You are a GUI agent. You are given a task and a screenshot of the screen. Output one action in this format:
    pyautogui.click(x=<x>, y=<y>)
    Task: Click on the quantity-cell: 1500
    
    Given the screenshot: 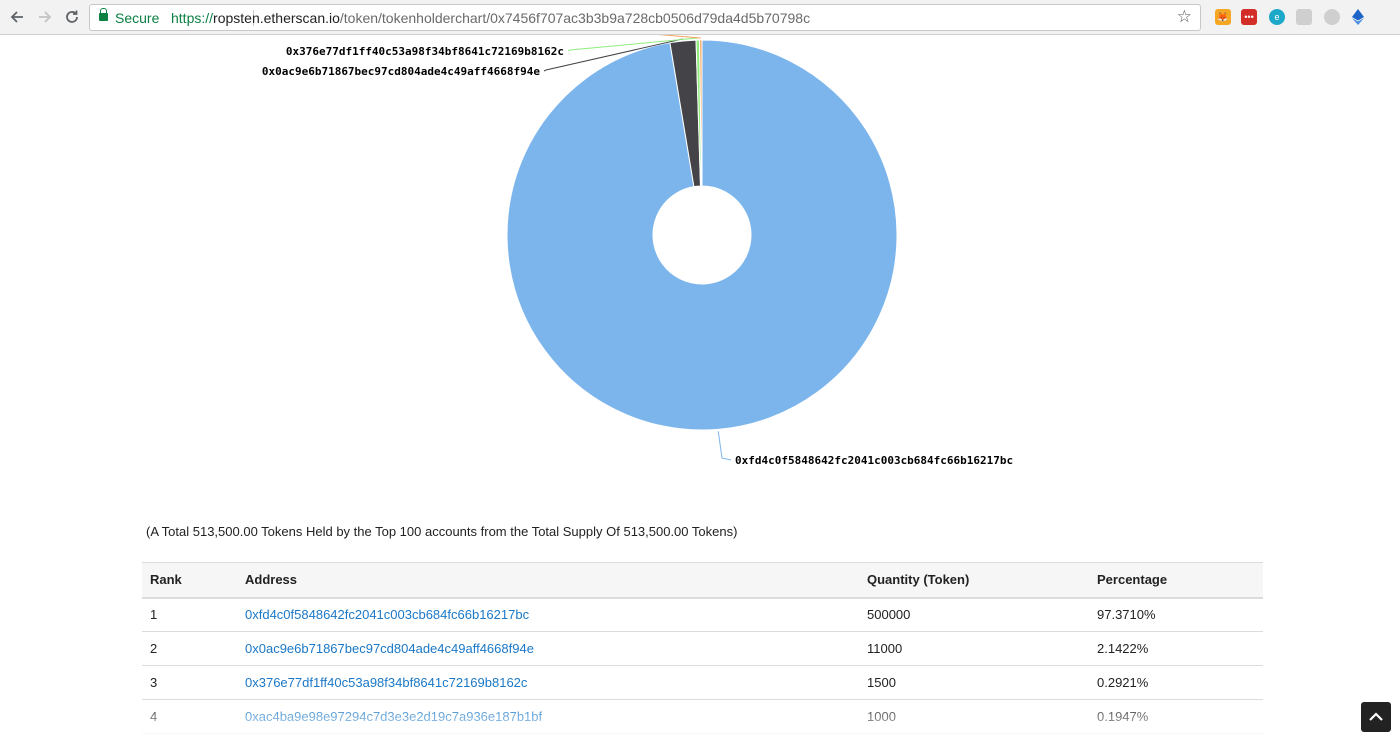 What is the action you would take?
    pyautogui.click(x=974, y=682)
    